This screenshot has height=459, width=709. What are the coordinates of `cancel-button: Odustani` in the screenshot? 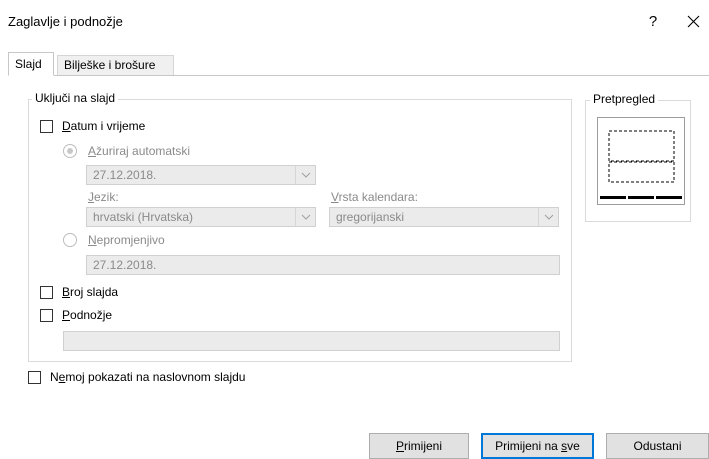 It's located at (657, 446).